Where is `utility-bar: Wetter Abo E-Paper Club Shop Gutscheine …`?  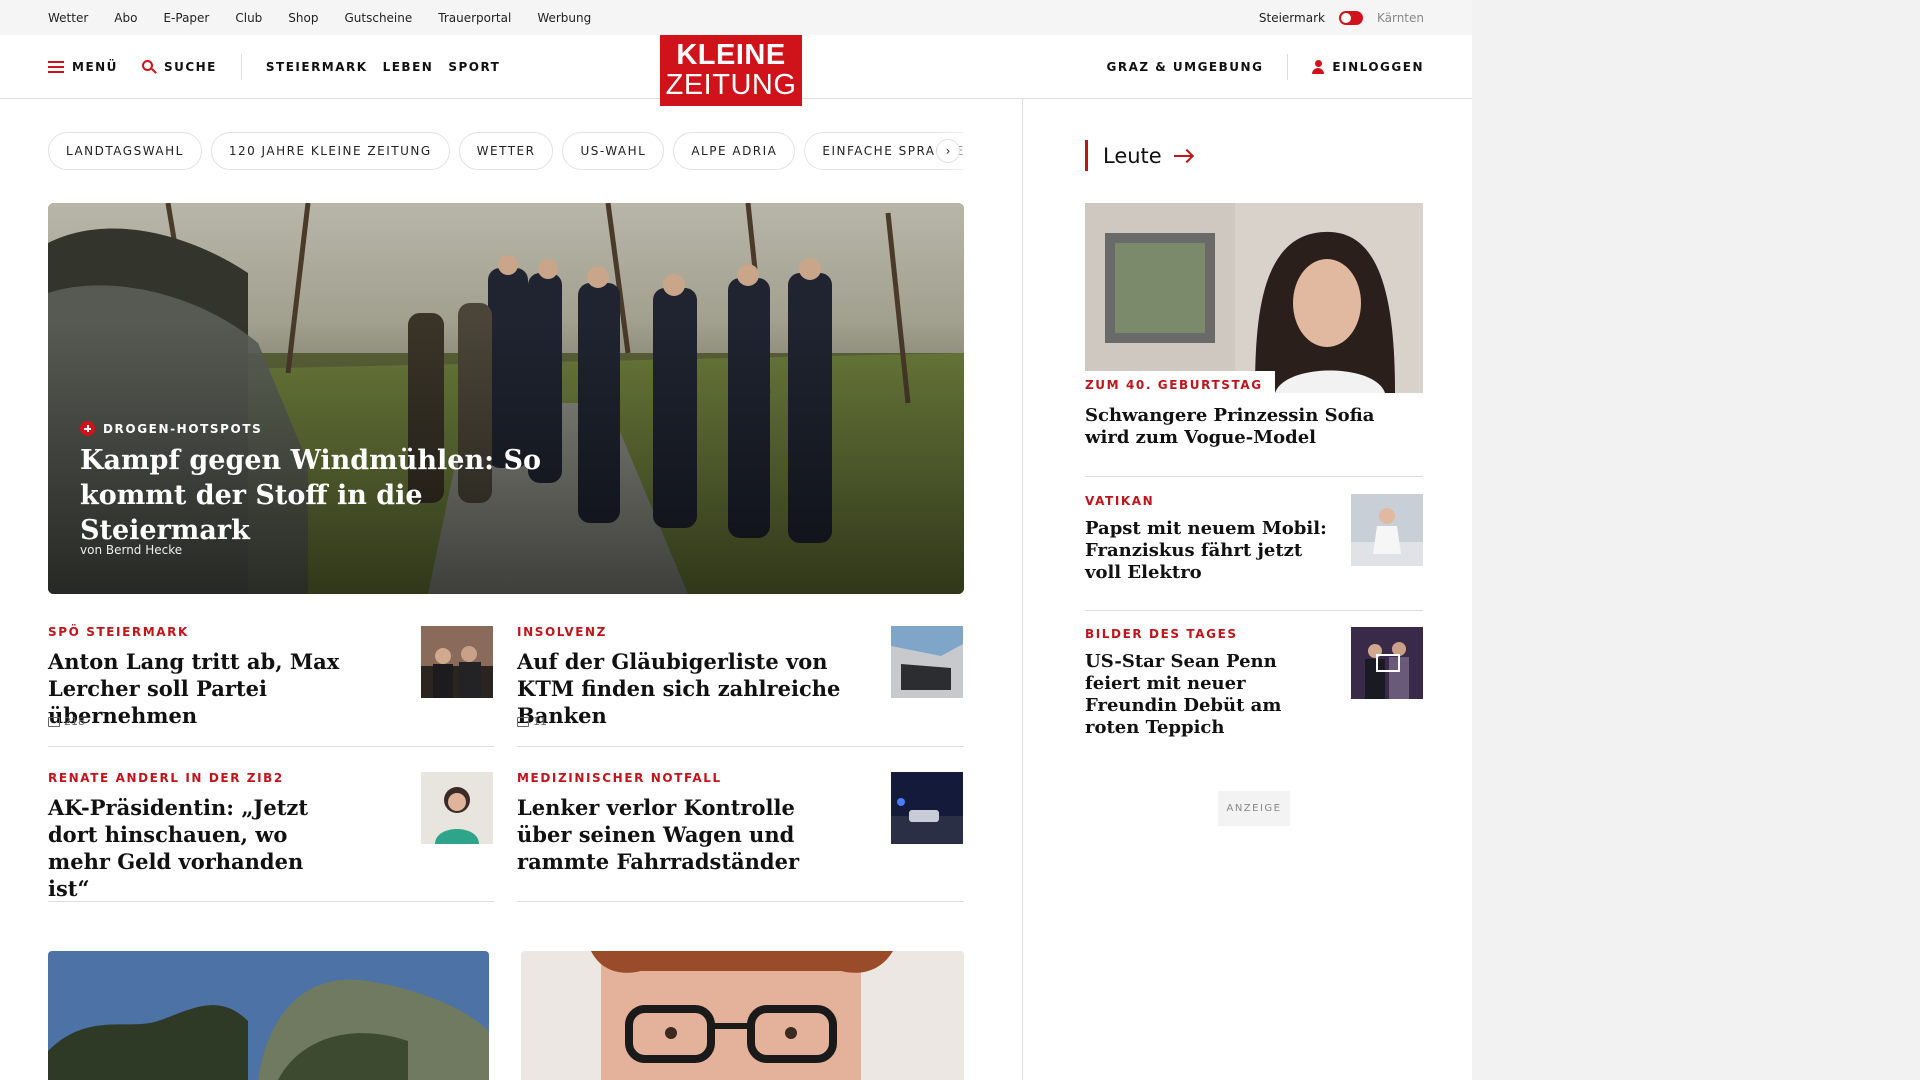
utility-bar: Wetter Abo E-Paper Club Shop Gutscheine … is located at coordinates (736, 17).